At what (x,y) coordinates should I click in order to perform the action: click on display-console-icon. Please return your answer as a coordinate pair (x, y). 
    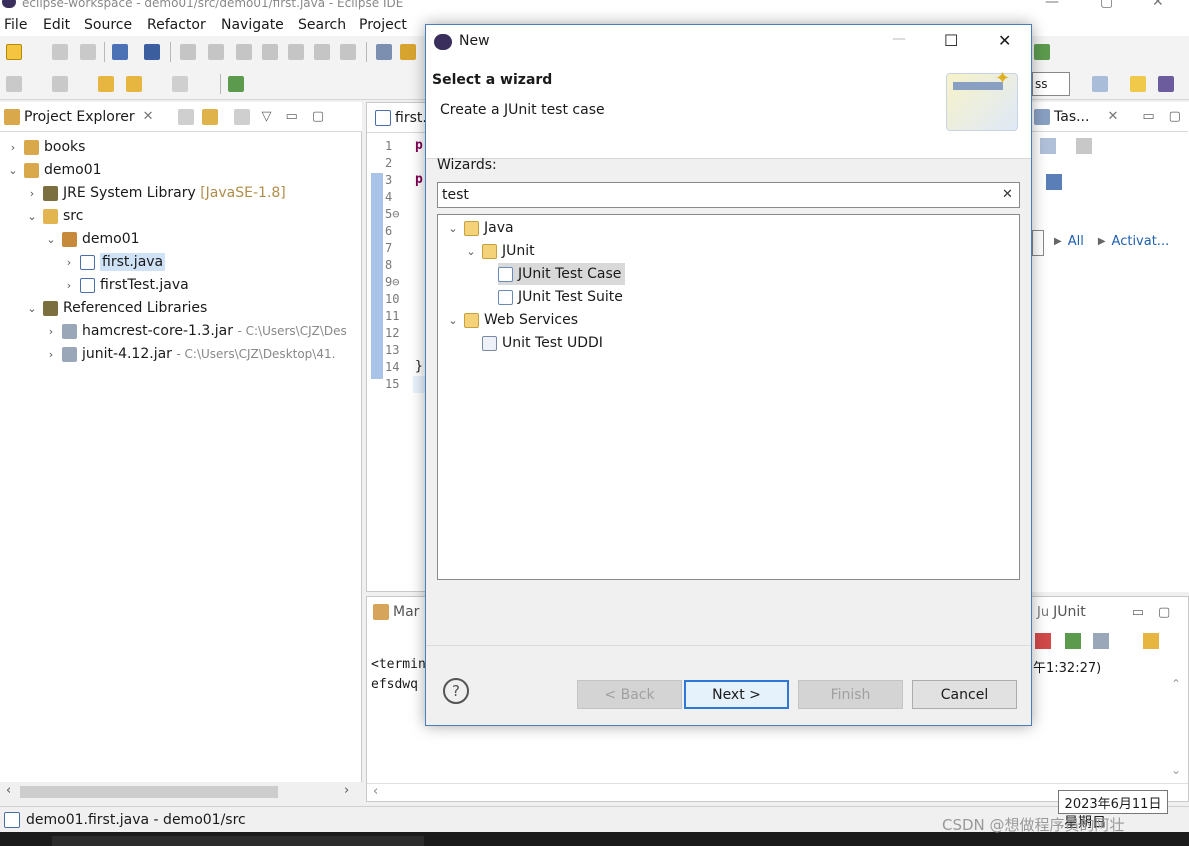
    Looking at the image, I should click on (1101, 641).